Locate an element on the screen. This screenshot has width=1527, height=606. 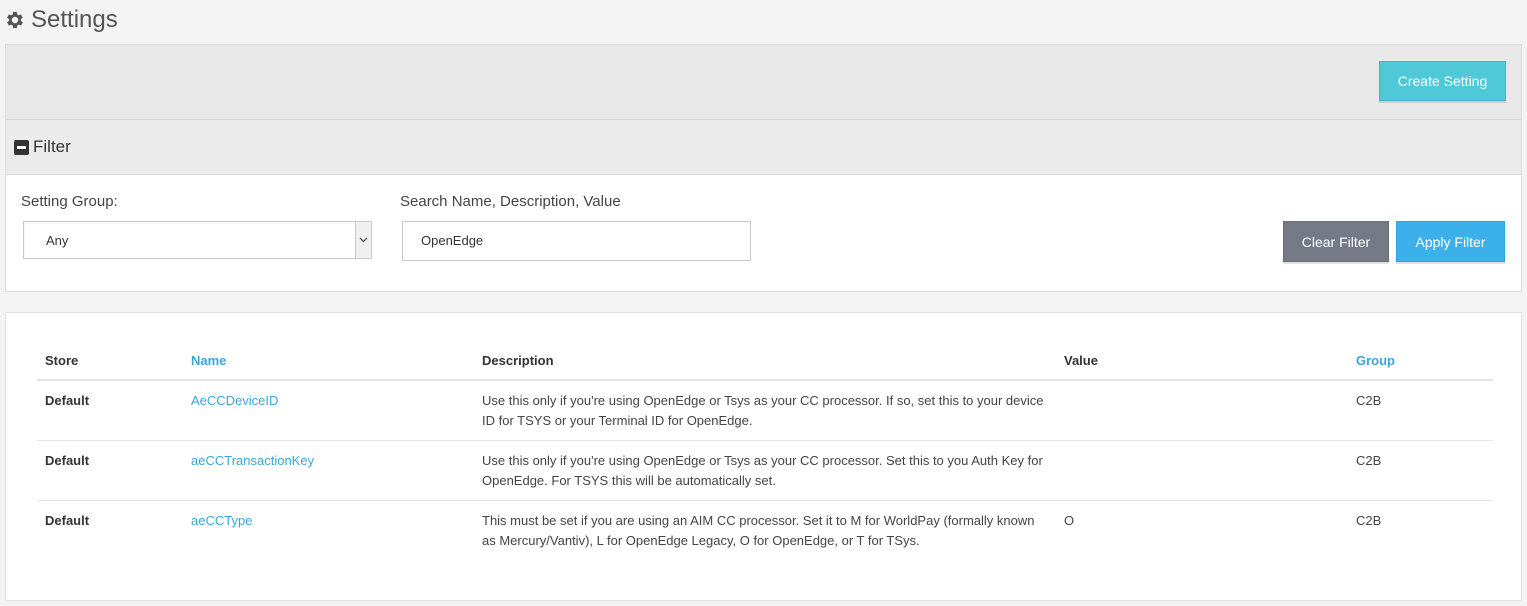
apply-filter-button: Apply Filter is located at coordinates (1450, 241).